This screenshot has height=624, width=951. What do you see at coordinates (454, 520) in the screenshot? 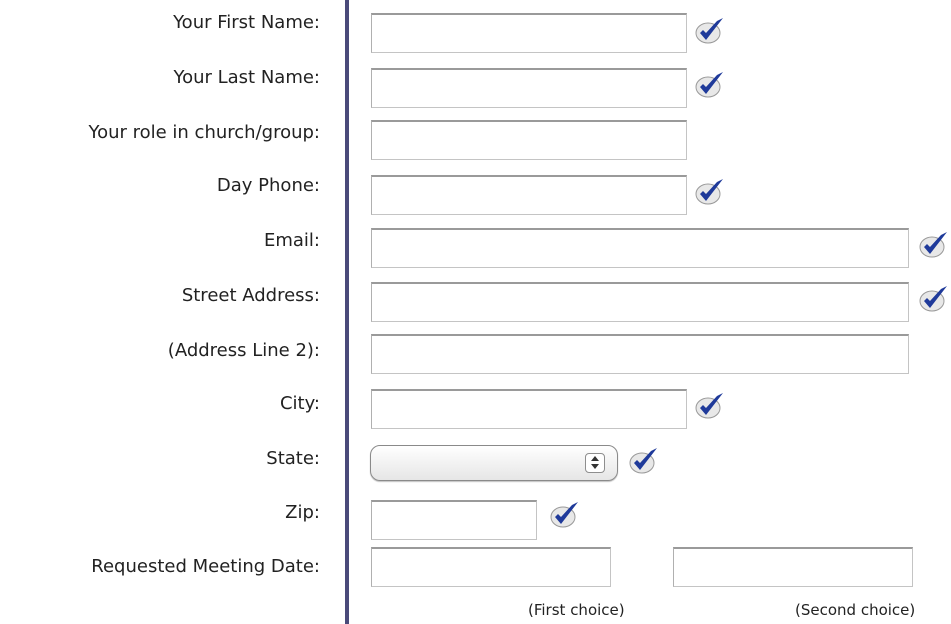
I see `zip-input` at bounding box center [454, 520].